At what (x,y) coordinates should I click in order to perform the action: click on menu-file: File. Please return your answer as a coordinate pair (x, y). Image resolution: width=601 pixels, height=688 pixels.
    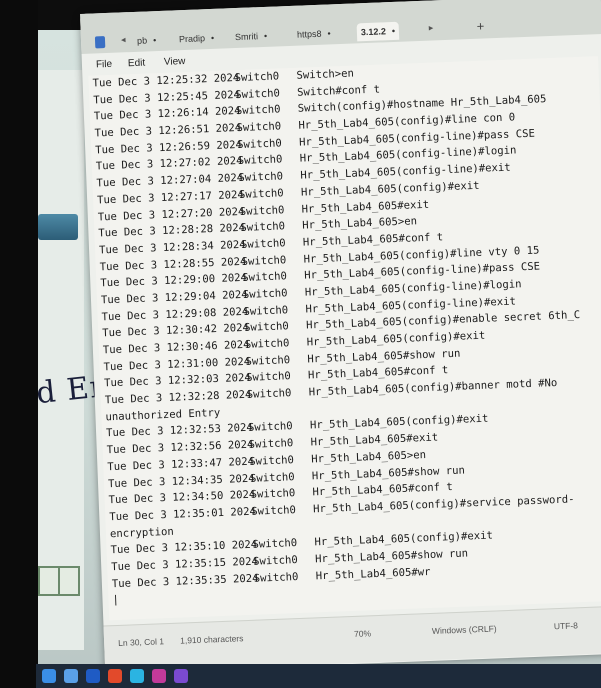
    Looking at the image, I should click on (104, 65).